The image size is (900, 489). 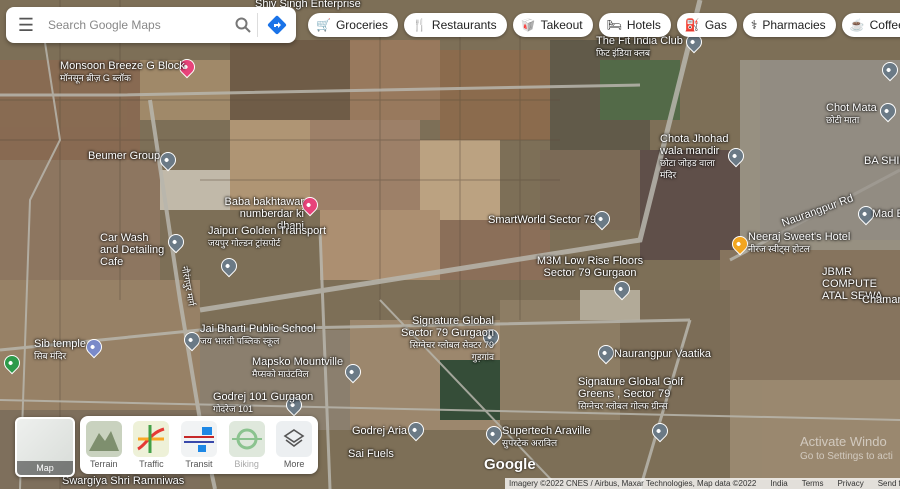 I want to click on layers-panel: Terrain Traffic Transit Biking More, so click(x=199, y=445).